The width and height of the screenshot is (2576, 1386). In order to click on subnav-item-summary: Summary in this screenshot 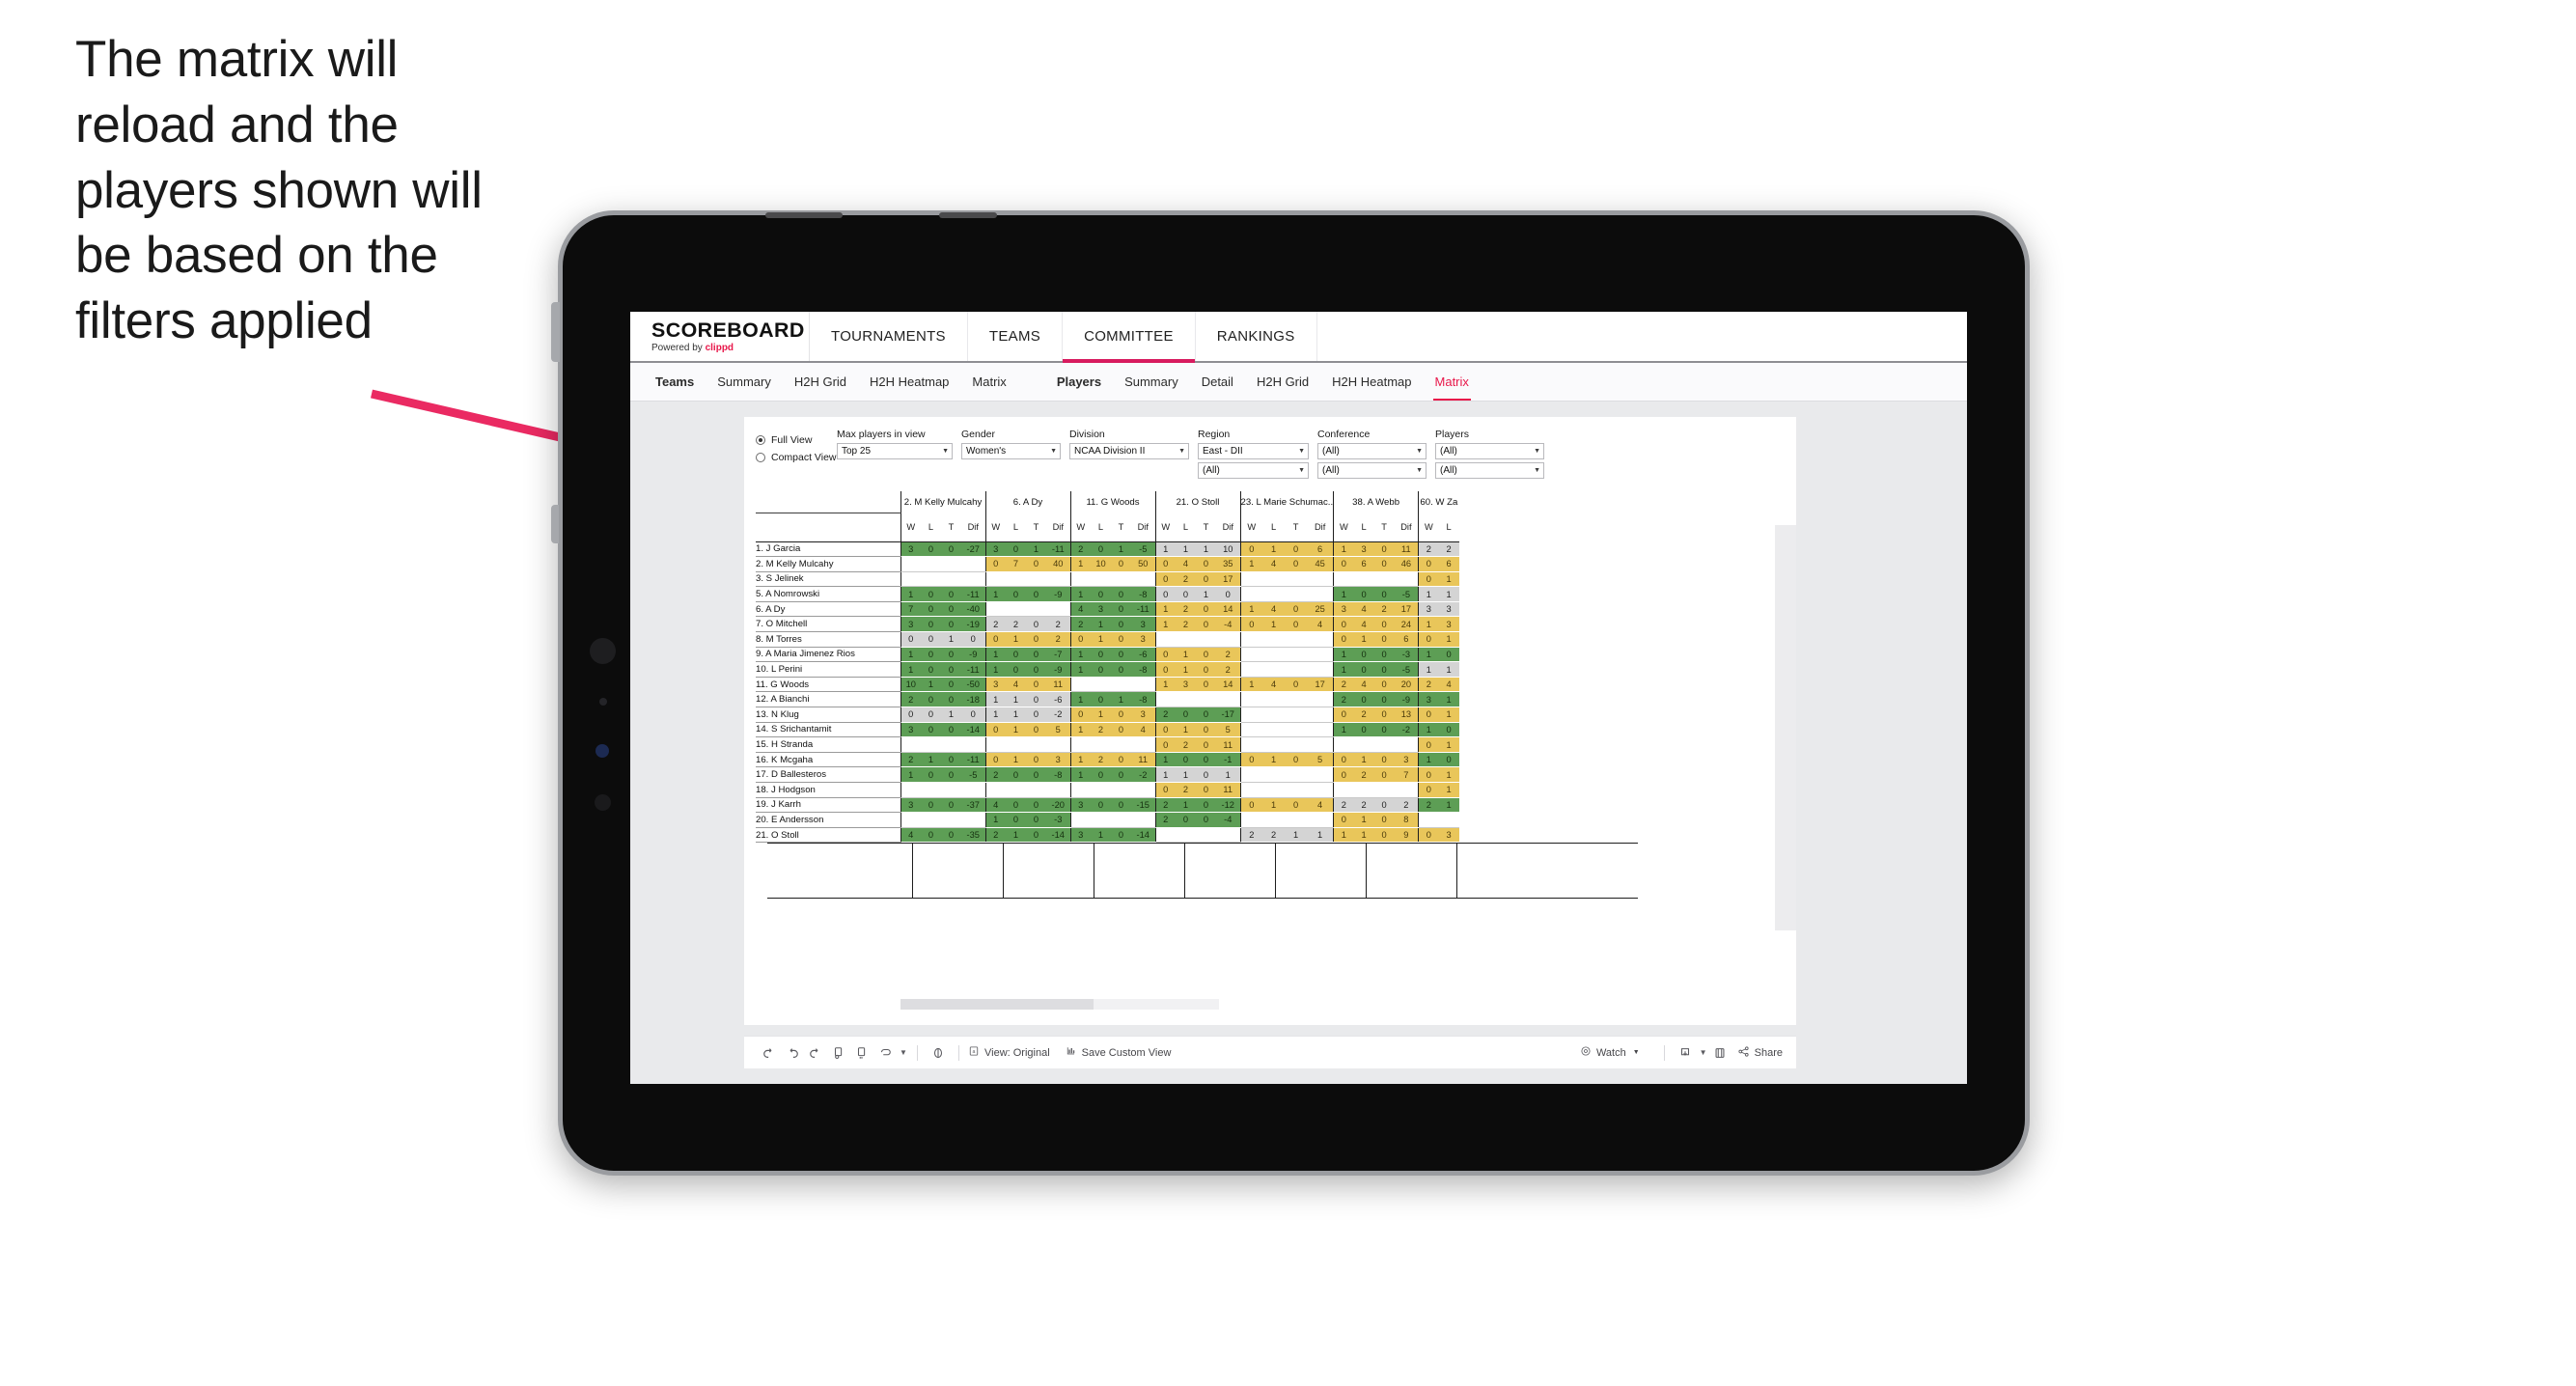, I will do `click(1151, 382)`.